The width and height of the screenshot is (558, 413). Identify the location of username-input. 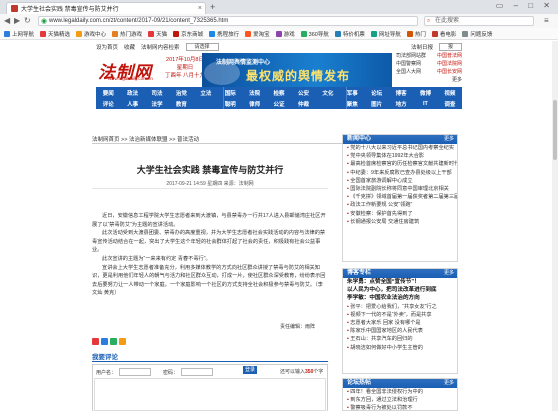
(135, 372).